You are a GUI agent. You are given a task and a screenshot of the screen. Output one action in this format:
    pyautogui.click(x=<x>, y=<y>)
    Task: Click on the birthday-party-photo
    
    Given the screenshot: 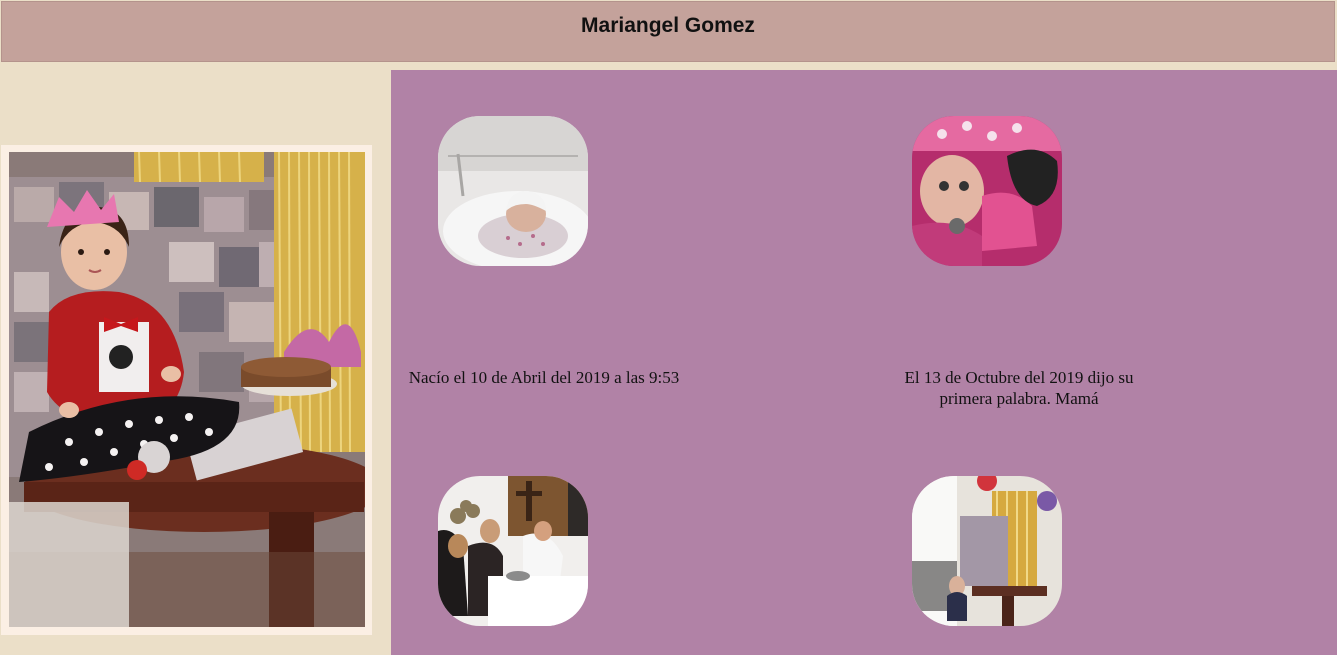 What is the action you would take?
    pyautogui.click(x=987, y=551)
    